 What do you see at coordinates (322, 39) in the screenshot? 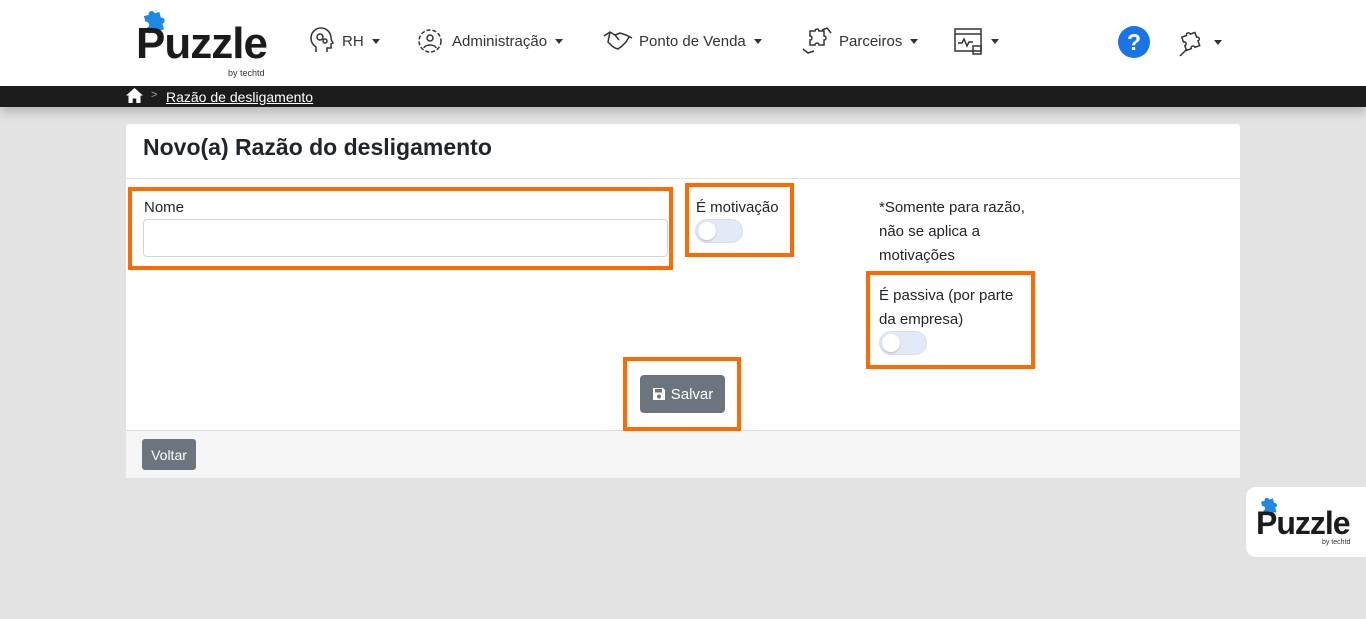
I see `head-gears-icon` at bounding box center [322, 39].